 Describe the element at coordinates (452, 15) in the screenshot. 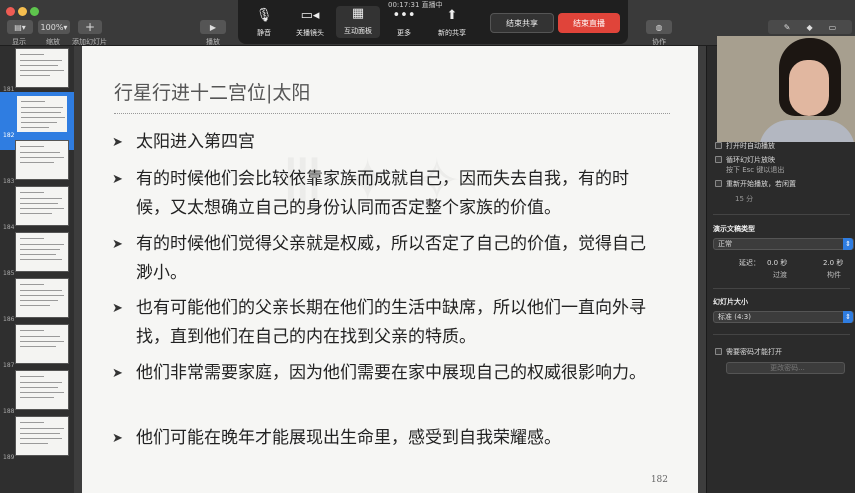

I see `share-screen-icon: ⬆` at that location.